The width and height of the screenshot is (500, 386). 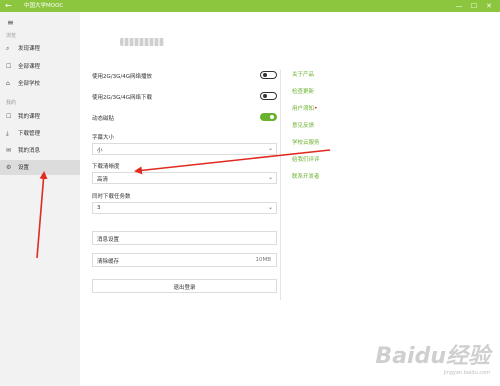 I want to click on blurred-username, so click(x=142, y=42).